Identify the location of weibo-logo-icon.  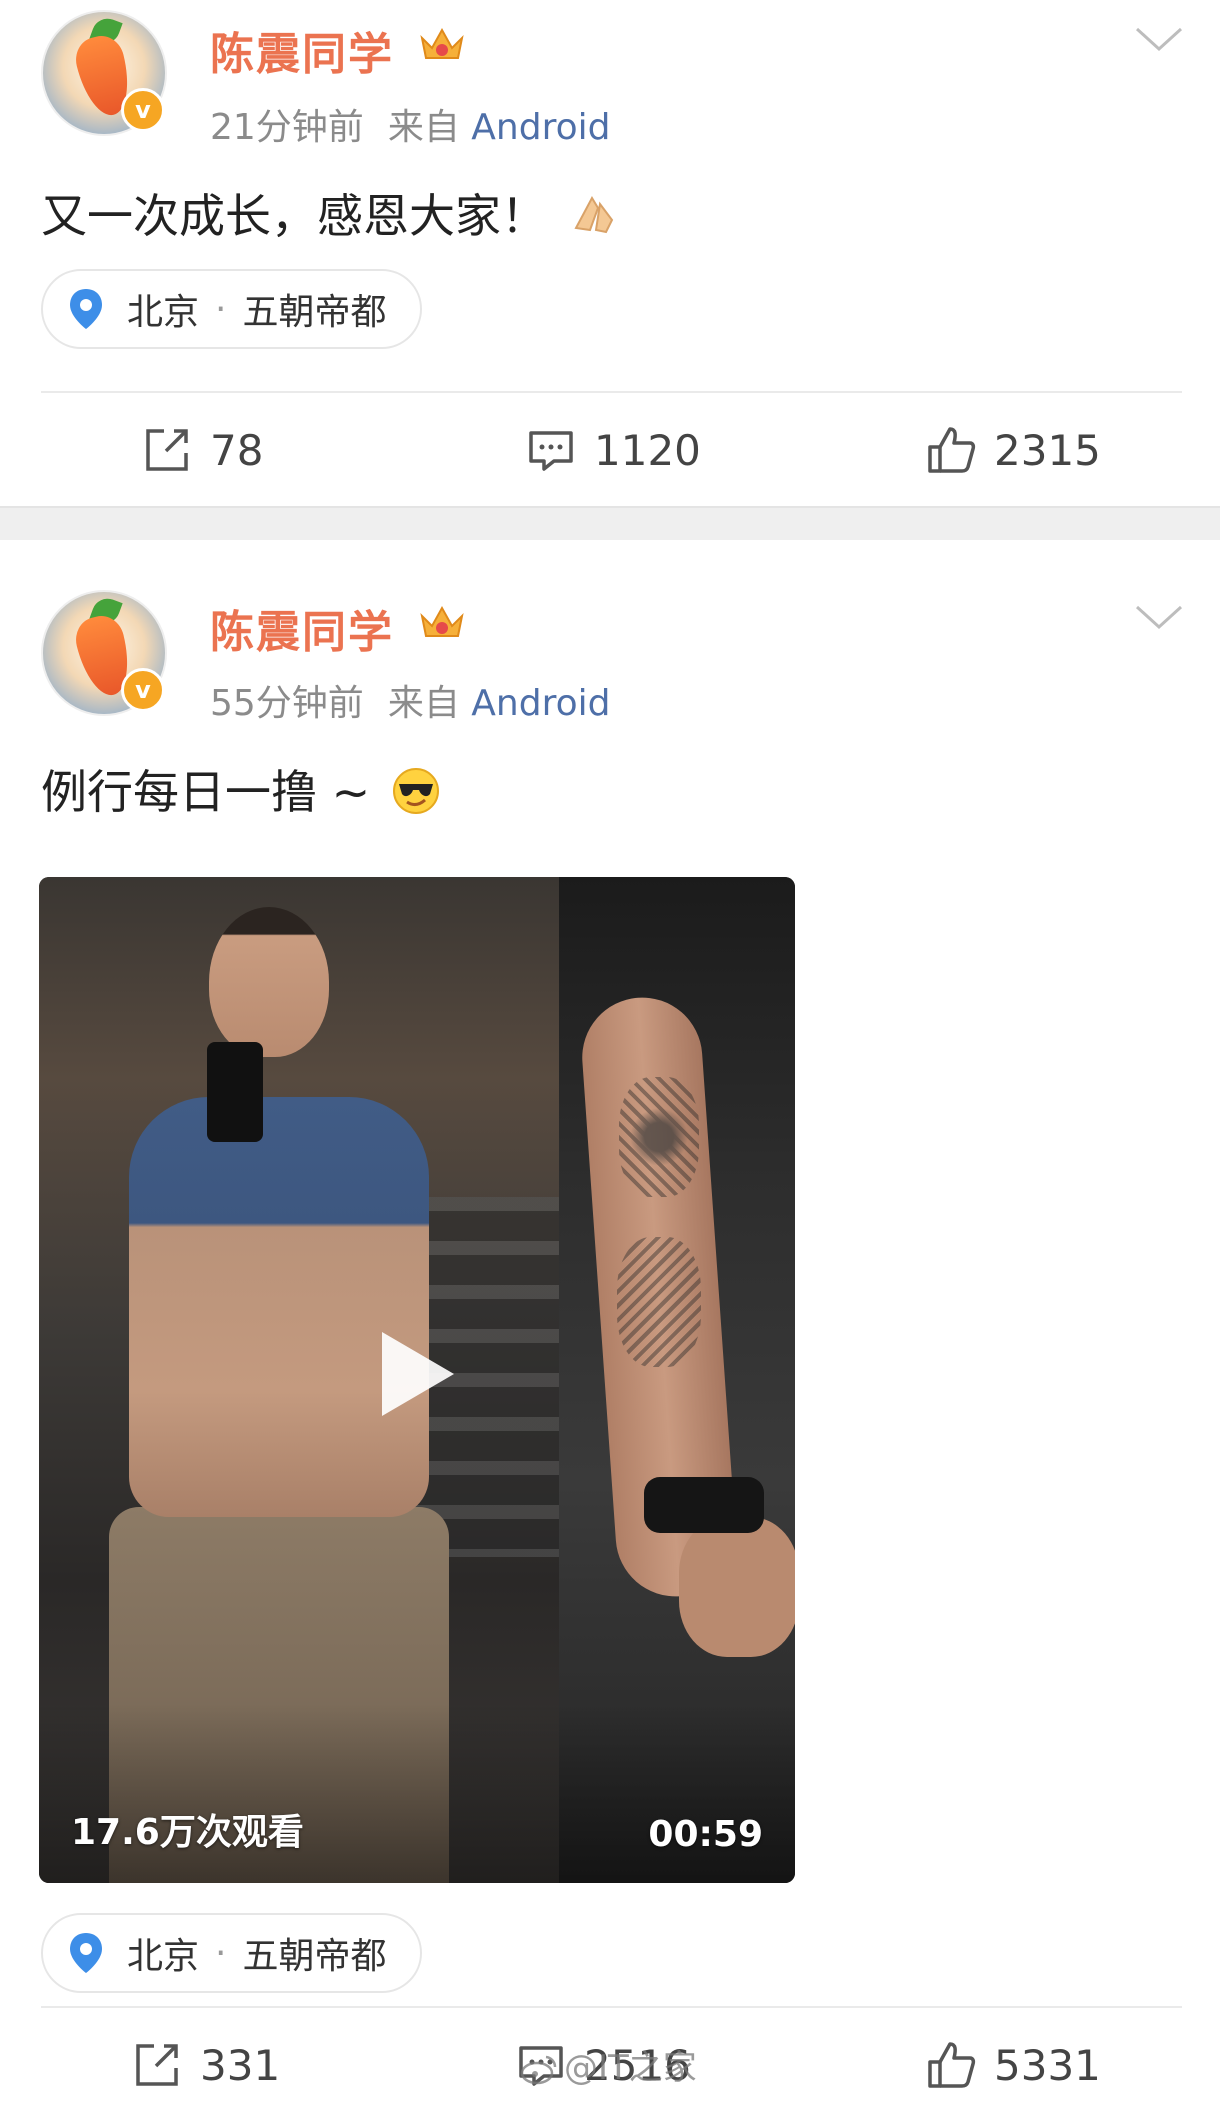
(538, 2070).